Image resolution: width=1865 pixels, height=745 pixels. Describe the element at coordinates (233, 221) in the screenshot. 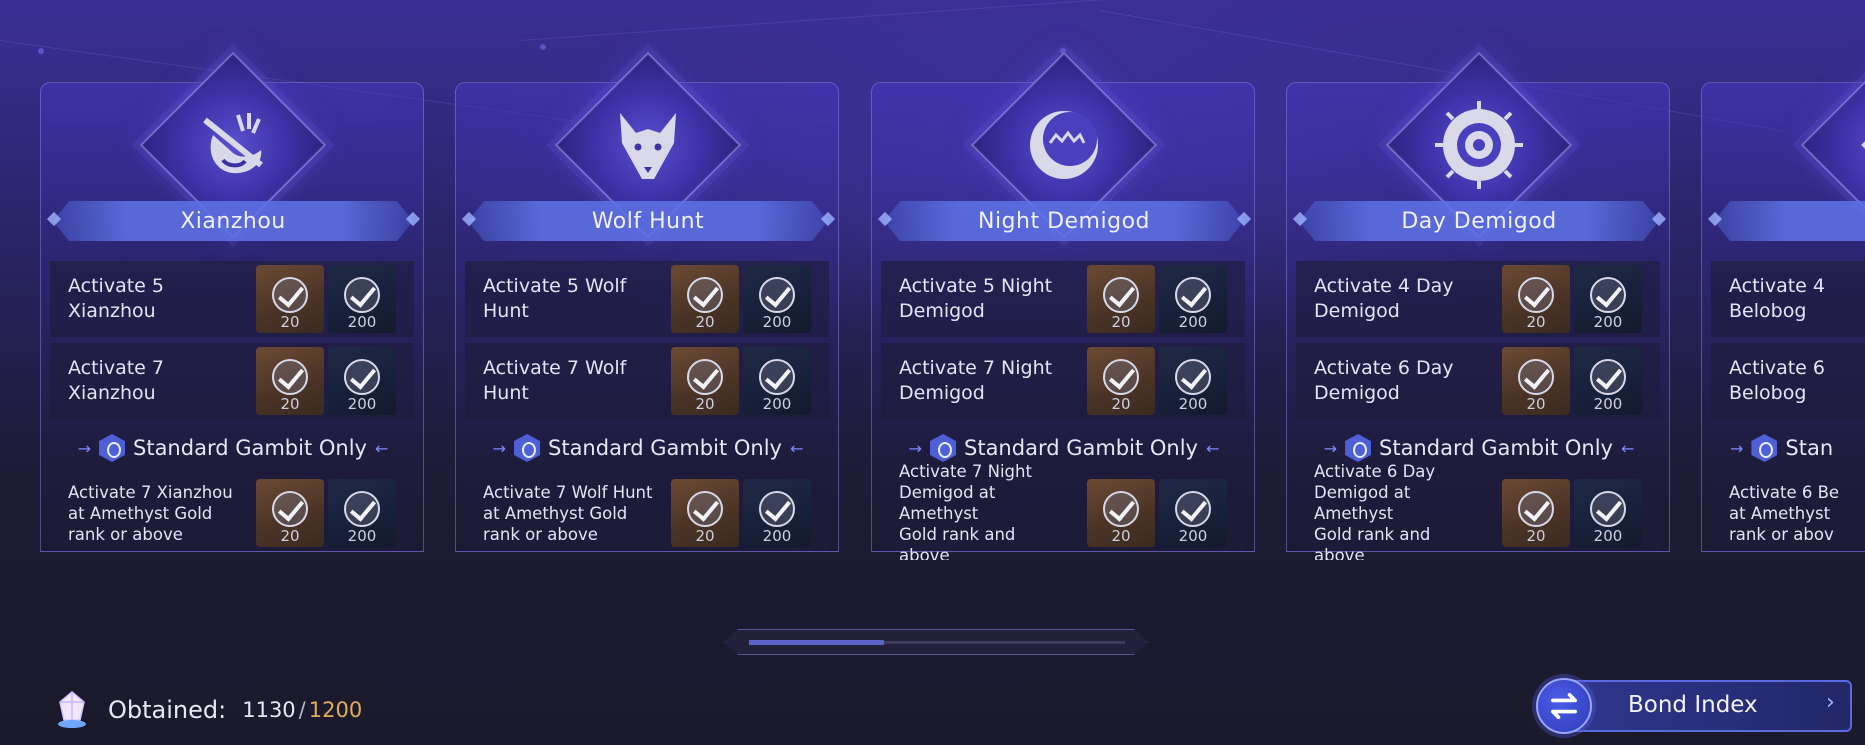

I see `faction-name: Xianzhou` at that location.